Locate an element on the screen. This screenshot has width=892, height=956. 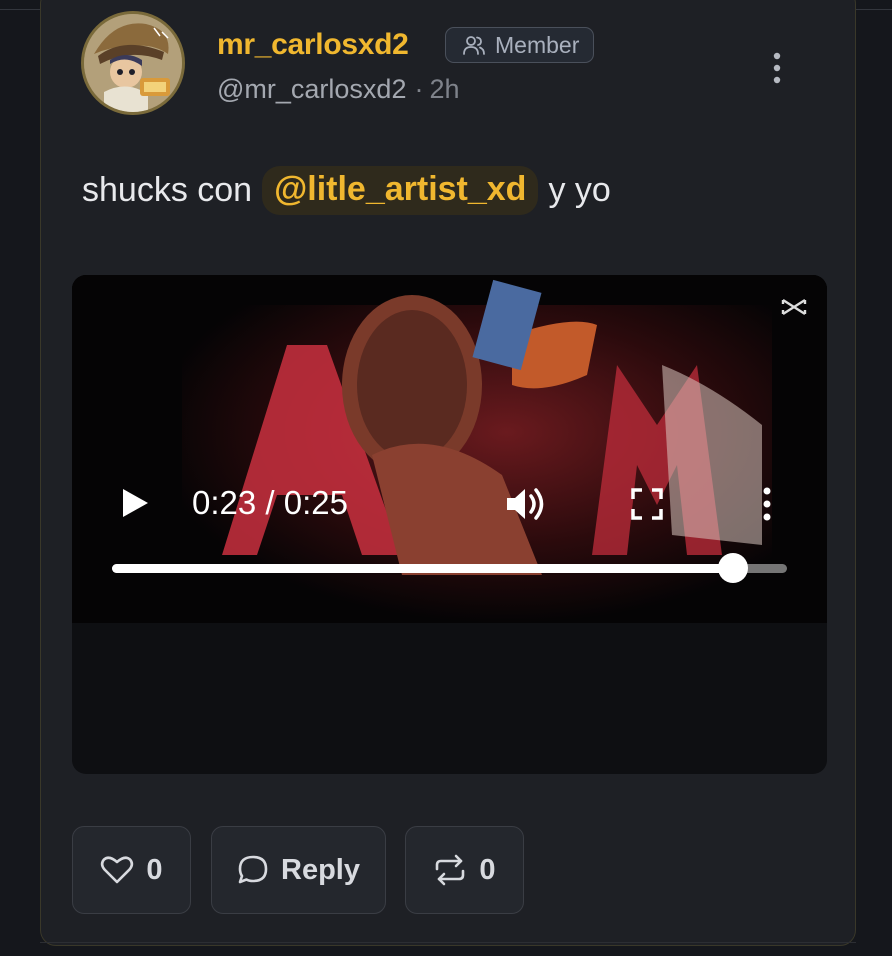
post-body: shucks con @litle_artist_xd y yo is located at coordinates (346, 190).